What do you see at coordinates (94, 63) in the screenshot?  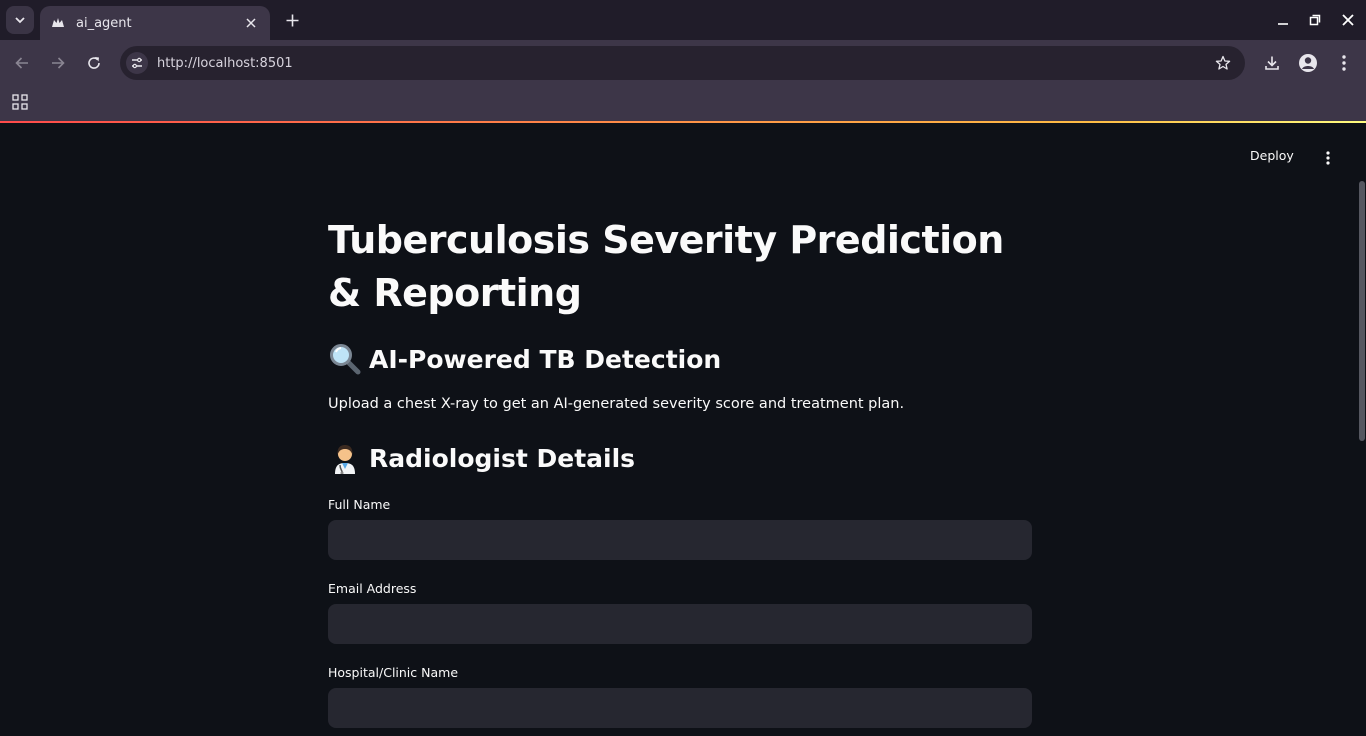 I see `reload-icon` at bounding box center [94, 63].